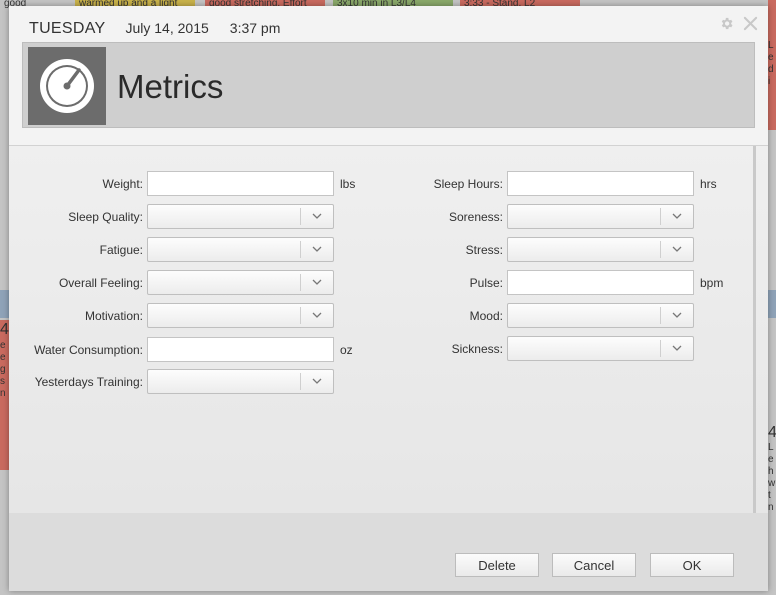 The height and width of the screenshot is (595, 776). Describe the element at coordinates (600, 216) in the screenshot. I see `soreness-select` at that location.